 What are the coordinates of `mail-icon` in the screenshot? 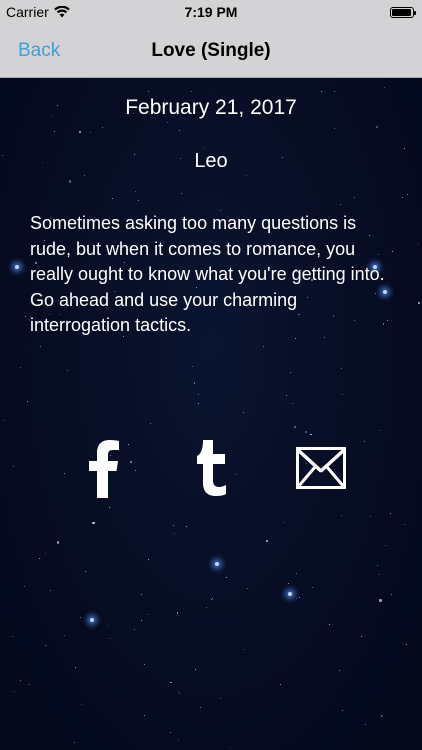 It's located at (321, 468).